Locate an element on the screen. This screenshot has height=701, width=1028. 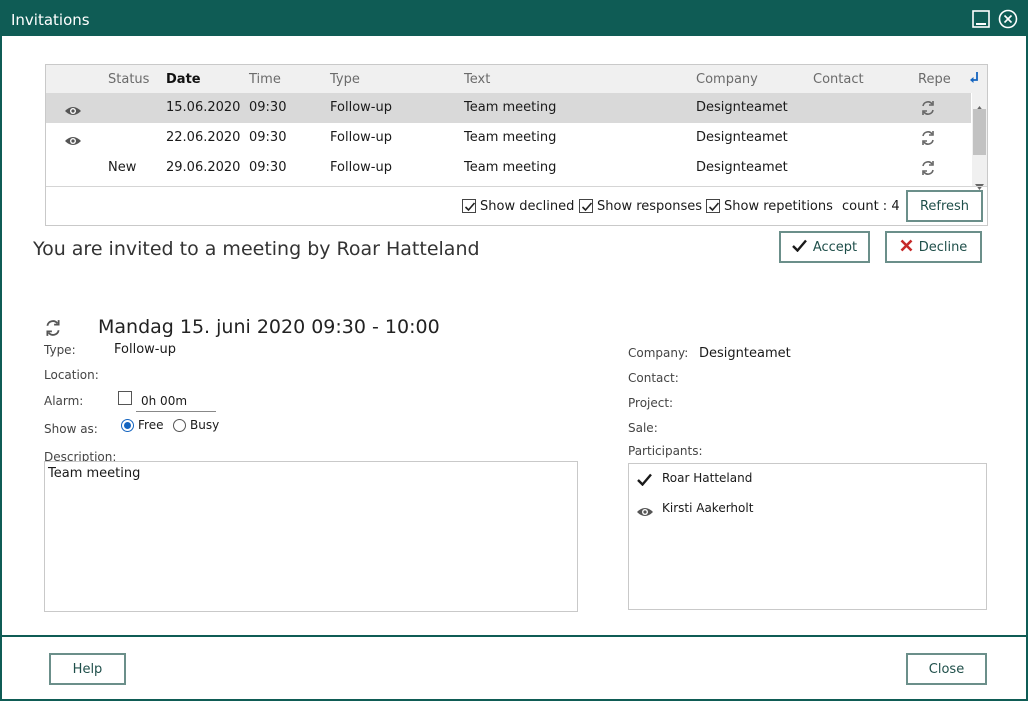
title-bar: Invitations is located at coordinates (515, 19).